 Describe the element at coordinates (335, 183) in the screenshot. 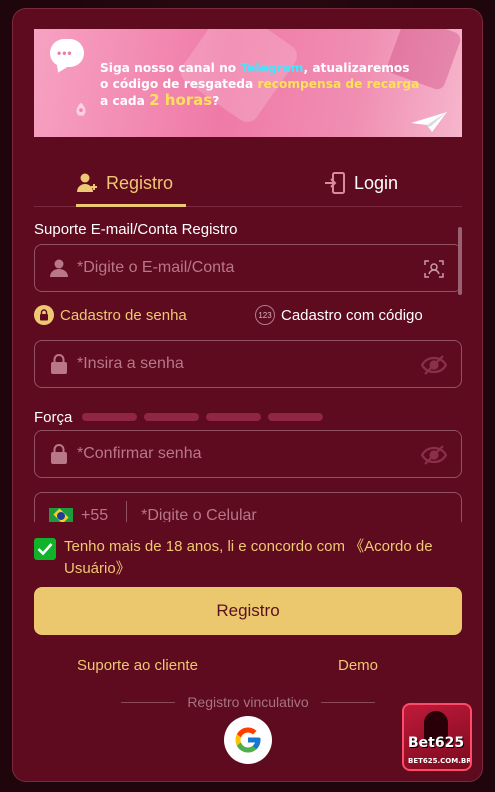

I see `login-door-icon` at that location.